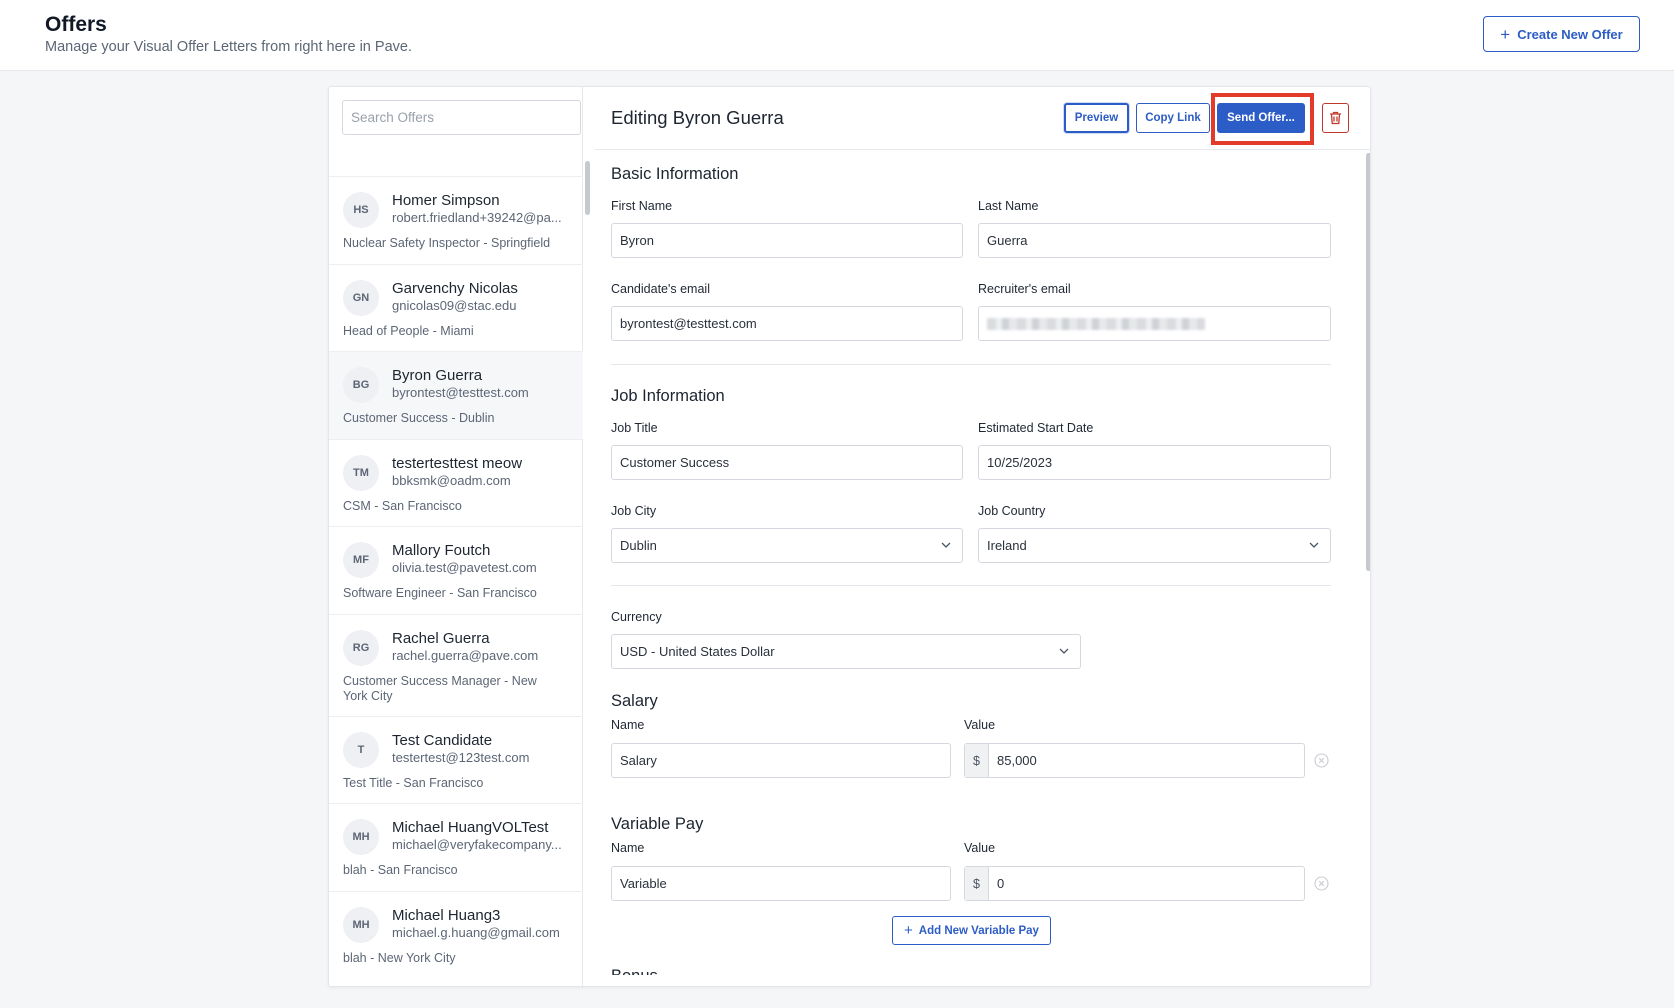 This screenshot has height=1008, width=1674. Describe the element at coordinates (978, 930) in the screenshot. I see `add-variable-pay-label: Add New Variable Pay` at that location.